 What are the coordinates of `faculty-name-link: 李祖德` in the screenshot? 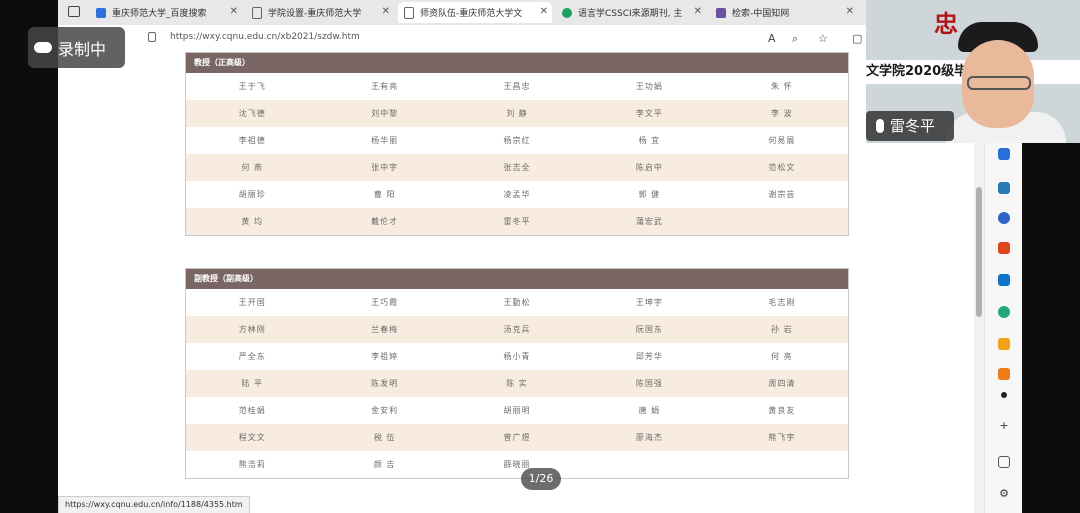 It's located at (252, 140).